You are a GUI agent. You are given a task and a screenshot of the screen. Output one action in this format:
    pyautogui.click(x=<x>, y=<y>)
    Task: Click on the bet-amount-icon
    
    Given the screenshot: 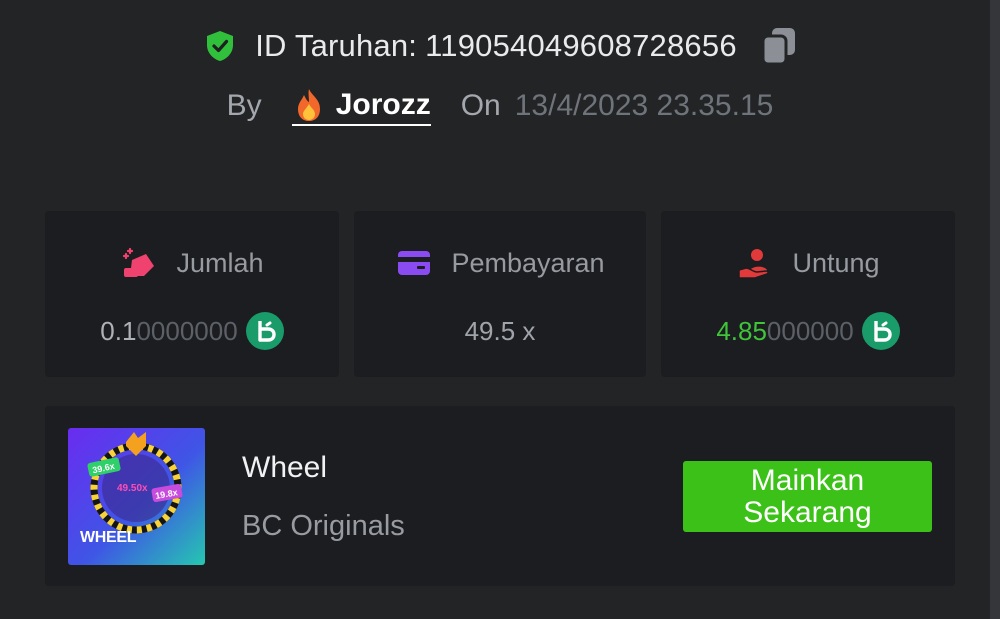 What is the action you would take?
    pyautogui.click(x=139, y=262)
    